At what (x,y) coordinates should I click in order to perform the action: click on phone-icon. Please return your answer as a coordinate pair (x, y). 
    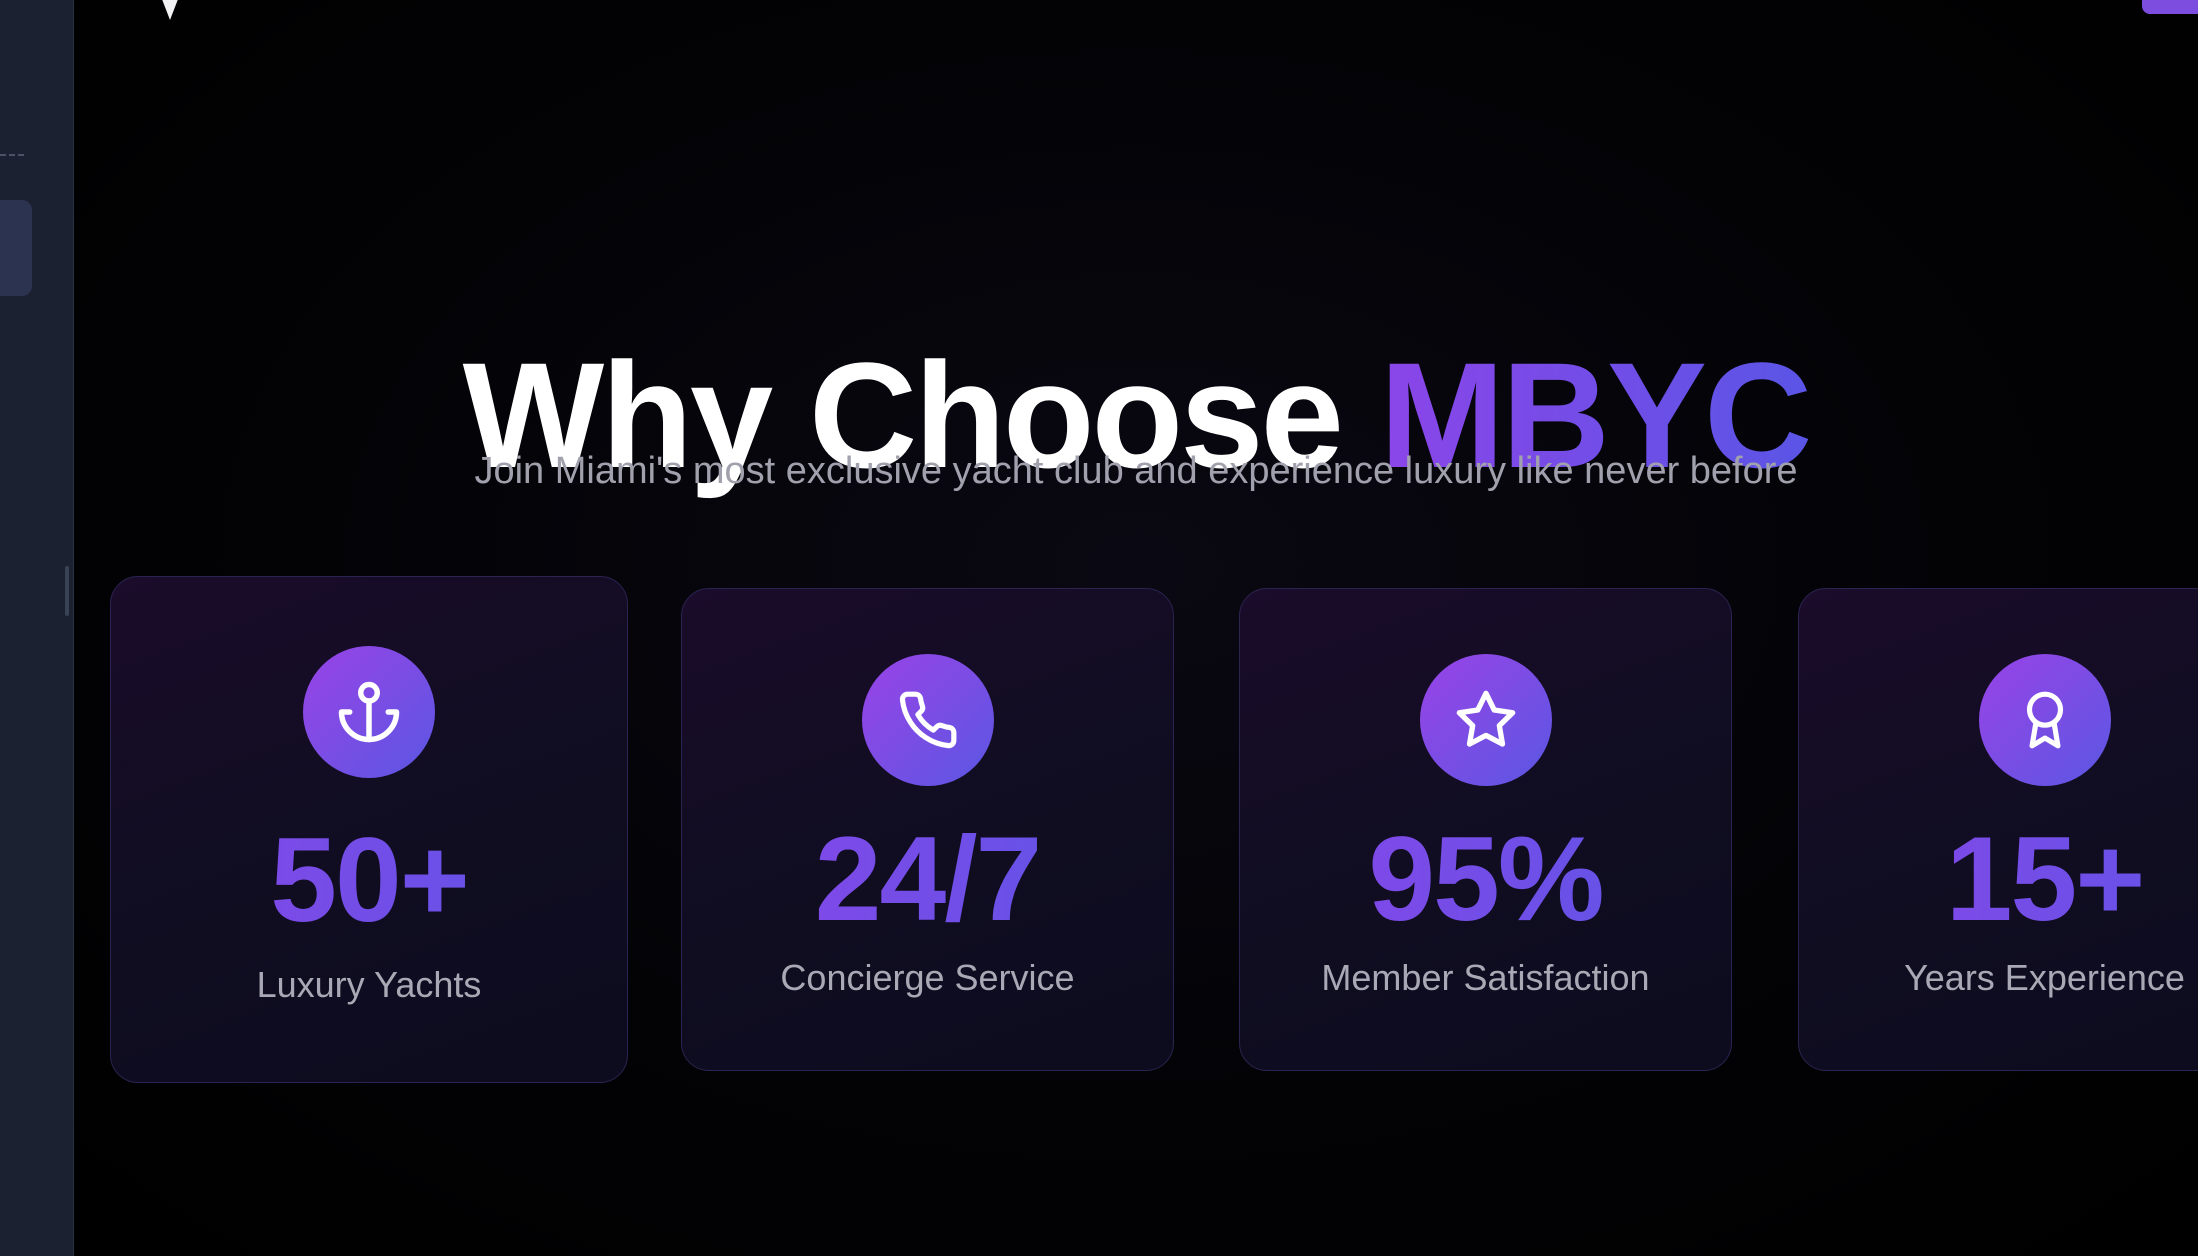
    Looking at the image, I should click on (927, 720).